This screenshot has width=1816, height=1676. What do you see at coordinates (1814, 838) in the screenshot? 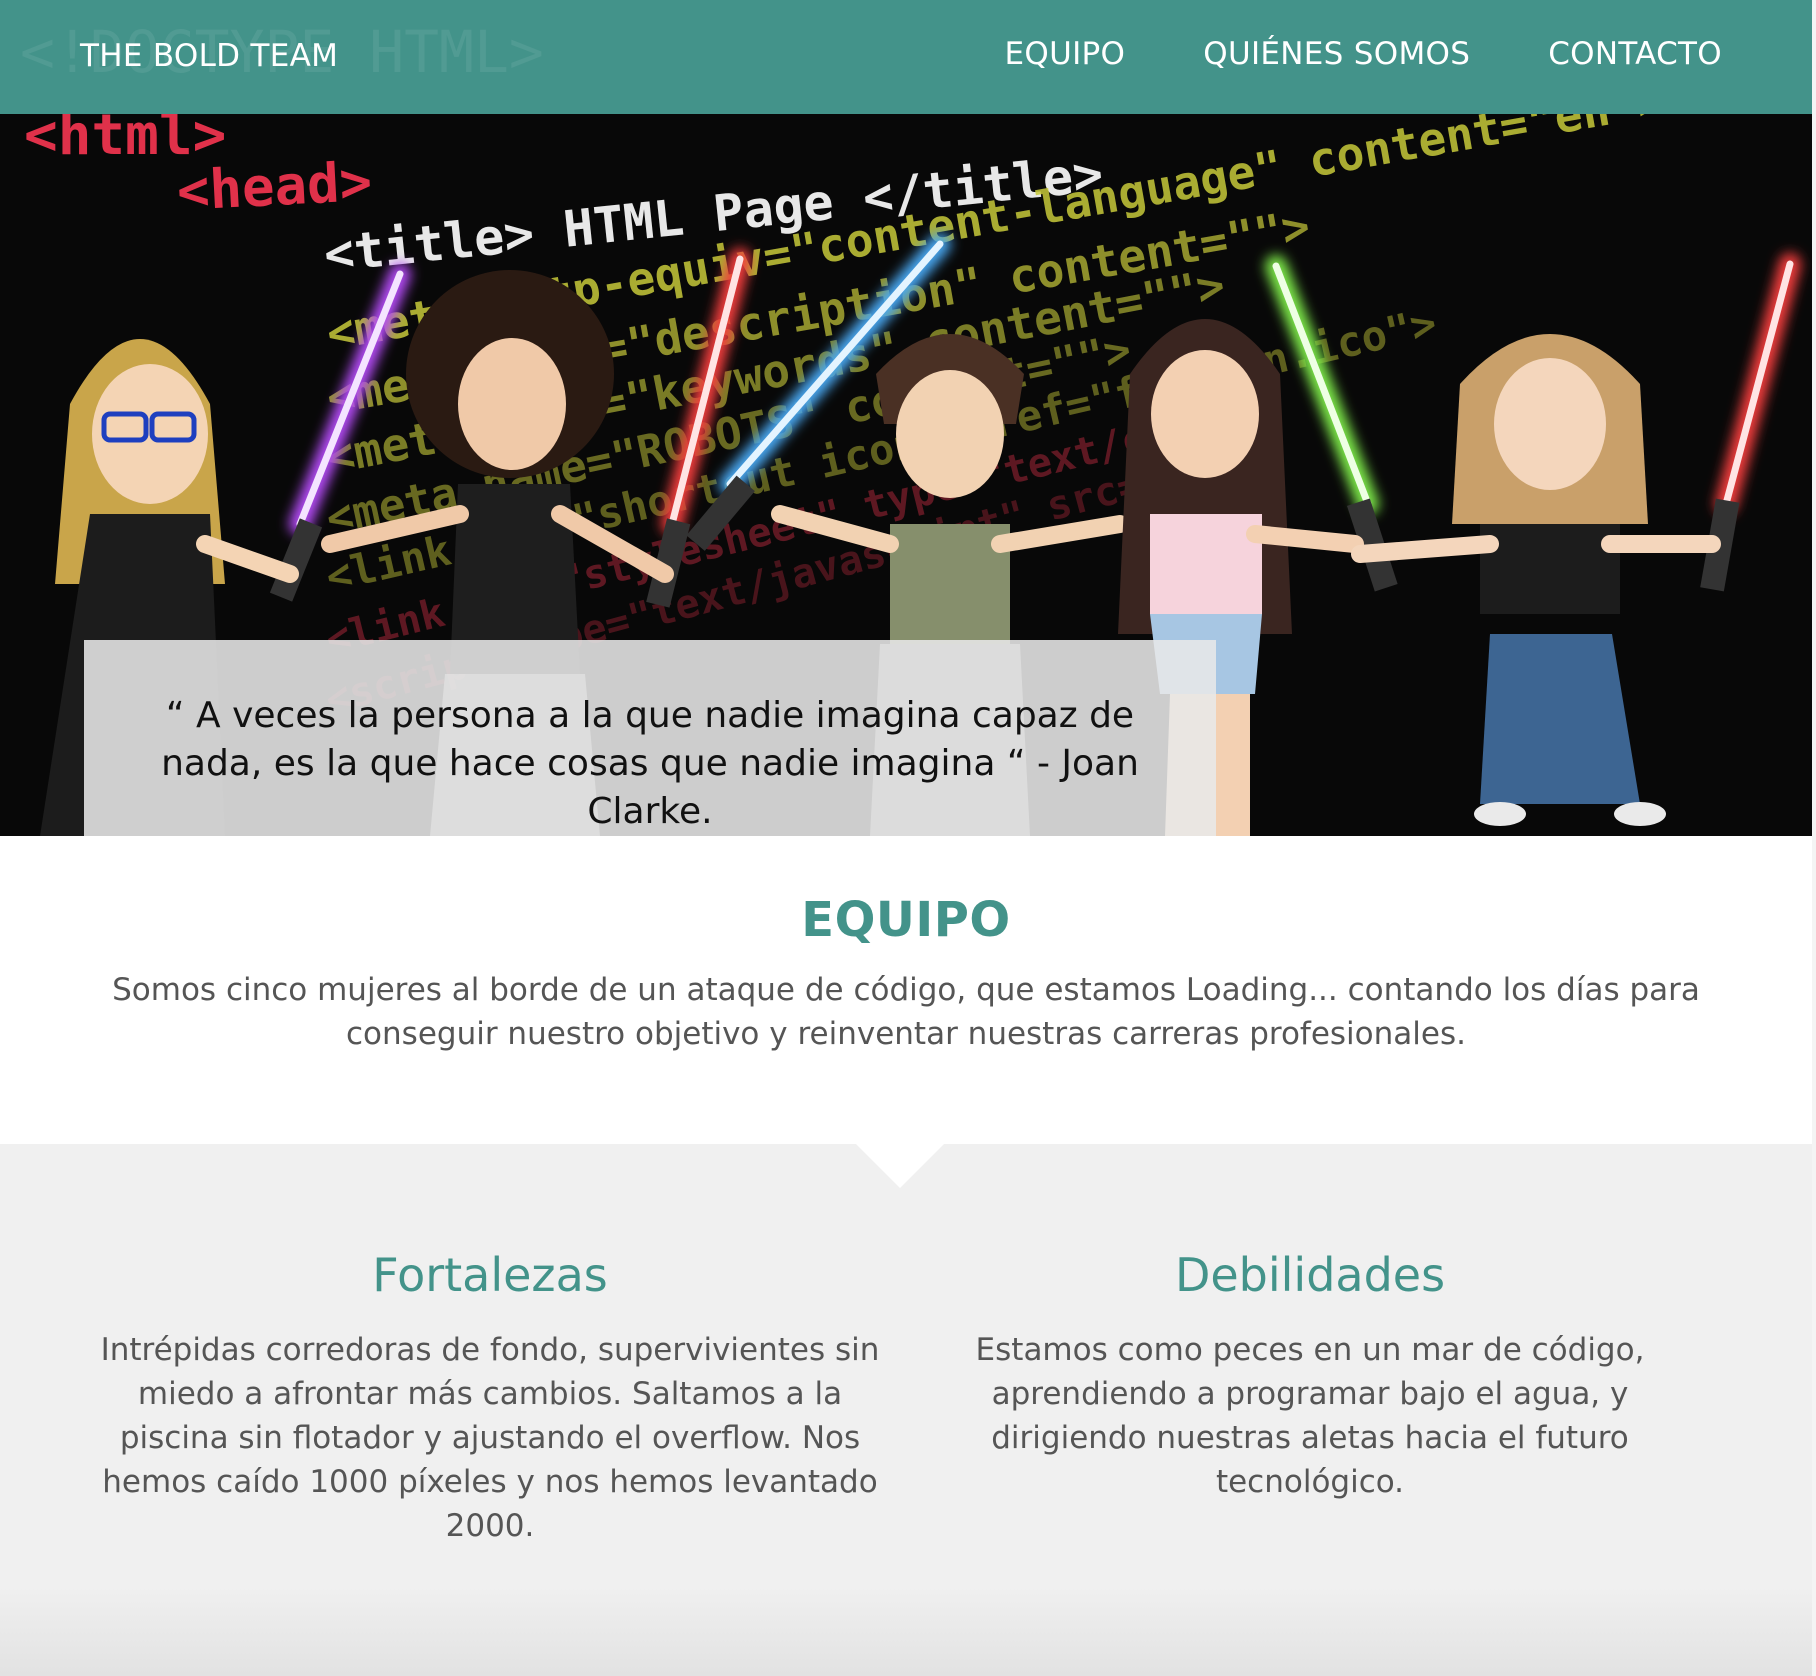
I see `page-edge` at bounding box center [1814, 838].